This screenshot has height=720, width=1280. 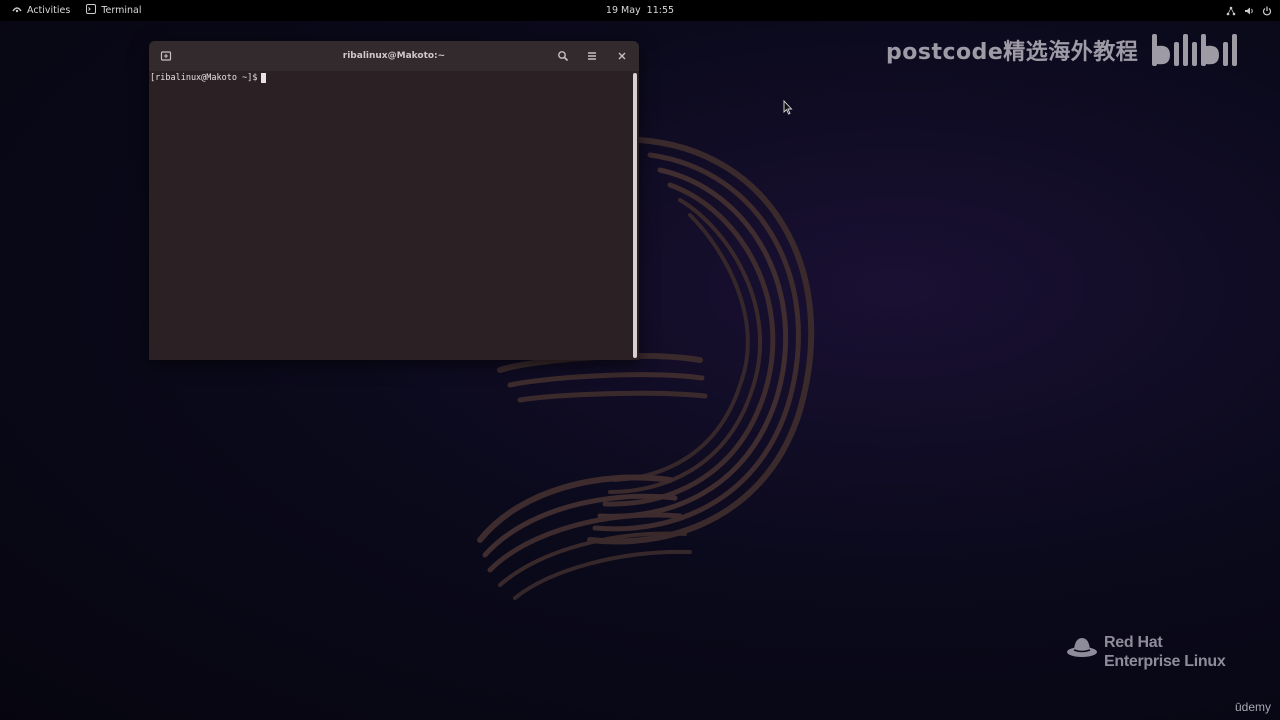 I want to click on text-cursor, so click(x=264, y=78).